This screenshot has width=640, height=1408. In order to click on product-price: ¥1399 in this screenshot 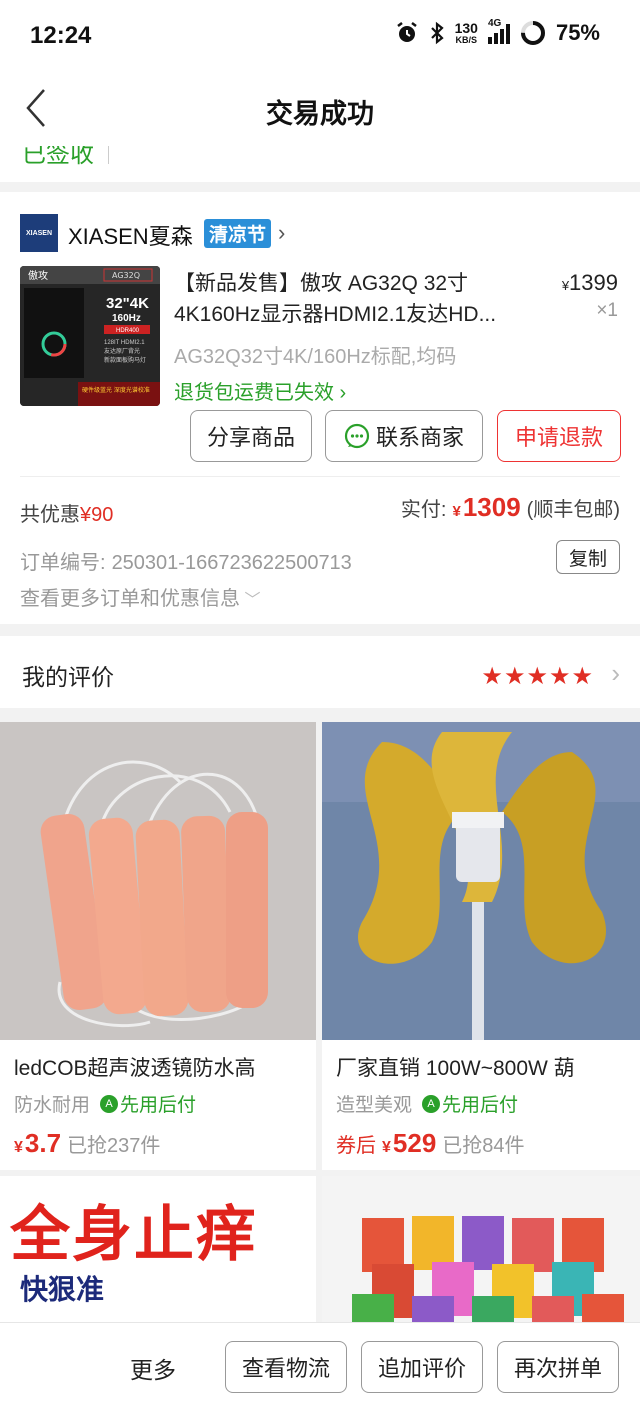, I will do `click(589, 282)`.